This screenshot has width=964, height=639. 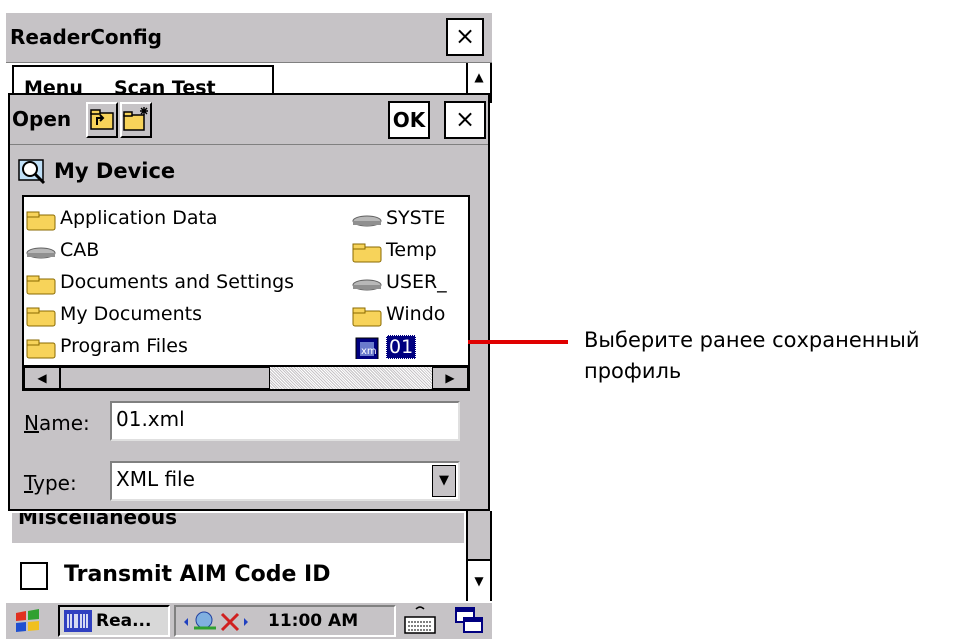 I want to click on name-field: 01.xml, so click(x=285, y=421).